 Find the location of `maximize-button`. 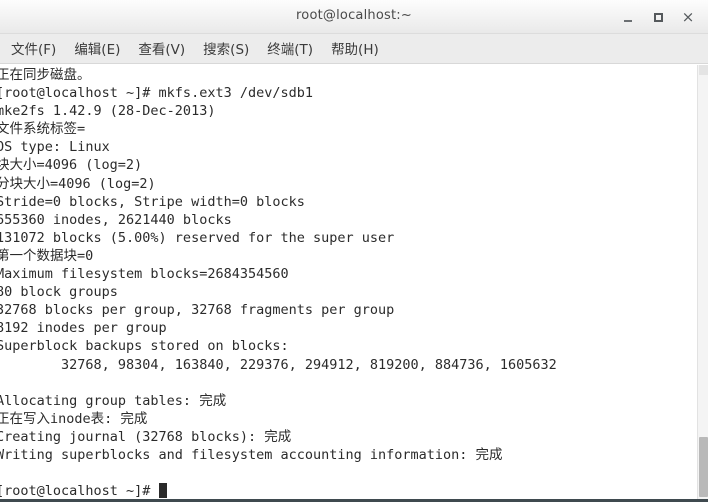

maximize-button is located at coordinates (658, 17).